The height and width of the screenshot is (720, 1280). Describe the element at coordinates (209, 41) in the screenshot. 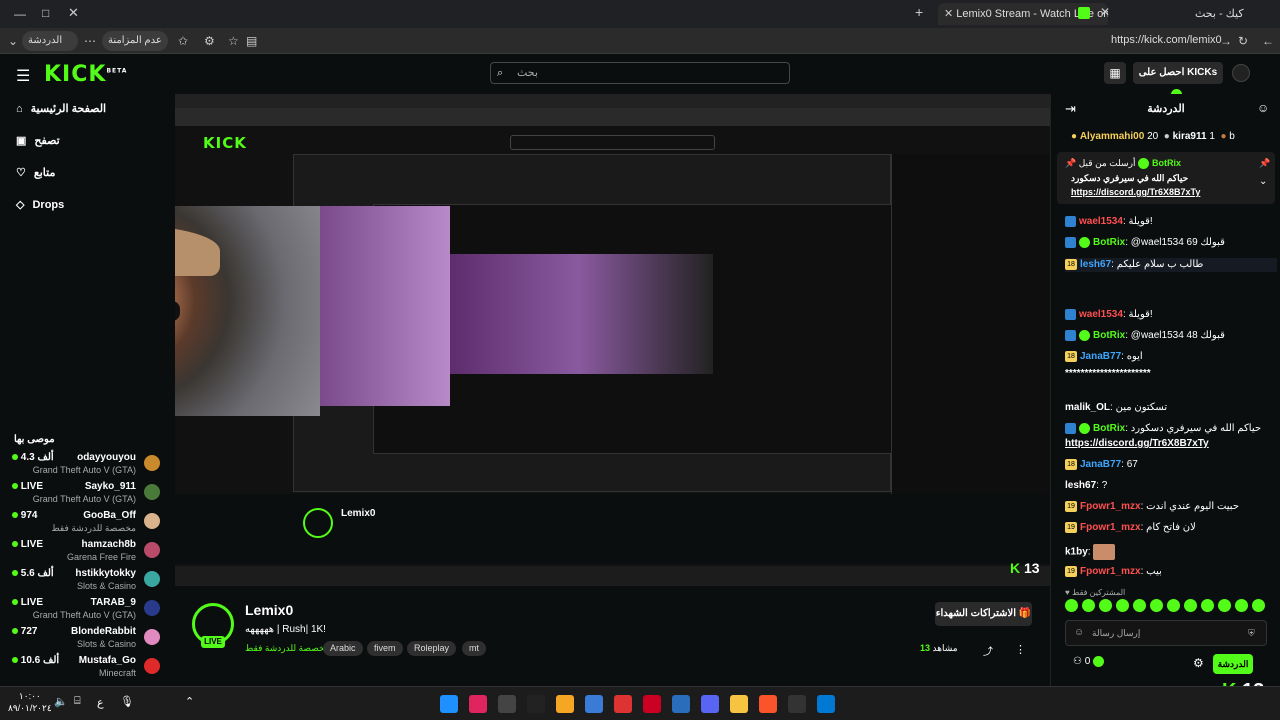

I see `extensions-icon: ⚙` at that location.